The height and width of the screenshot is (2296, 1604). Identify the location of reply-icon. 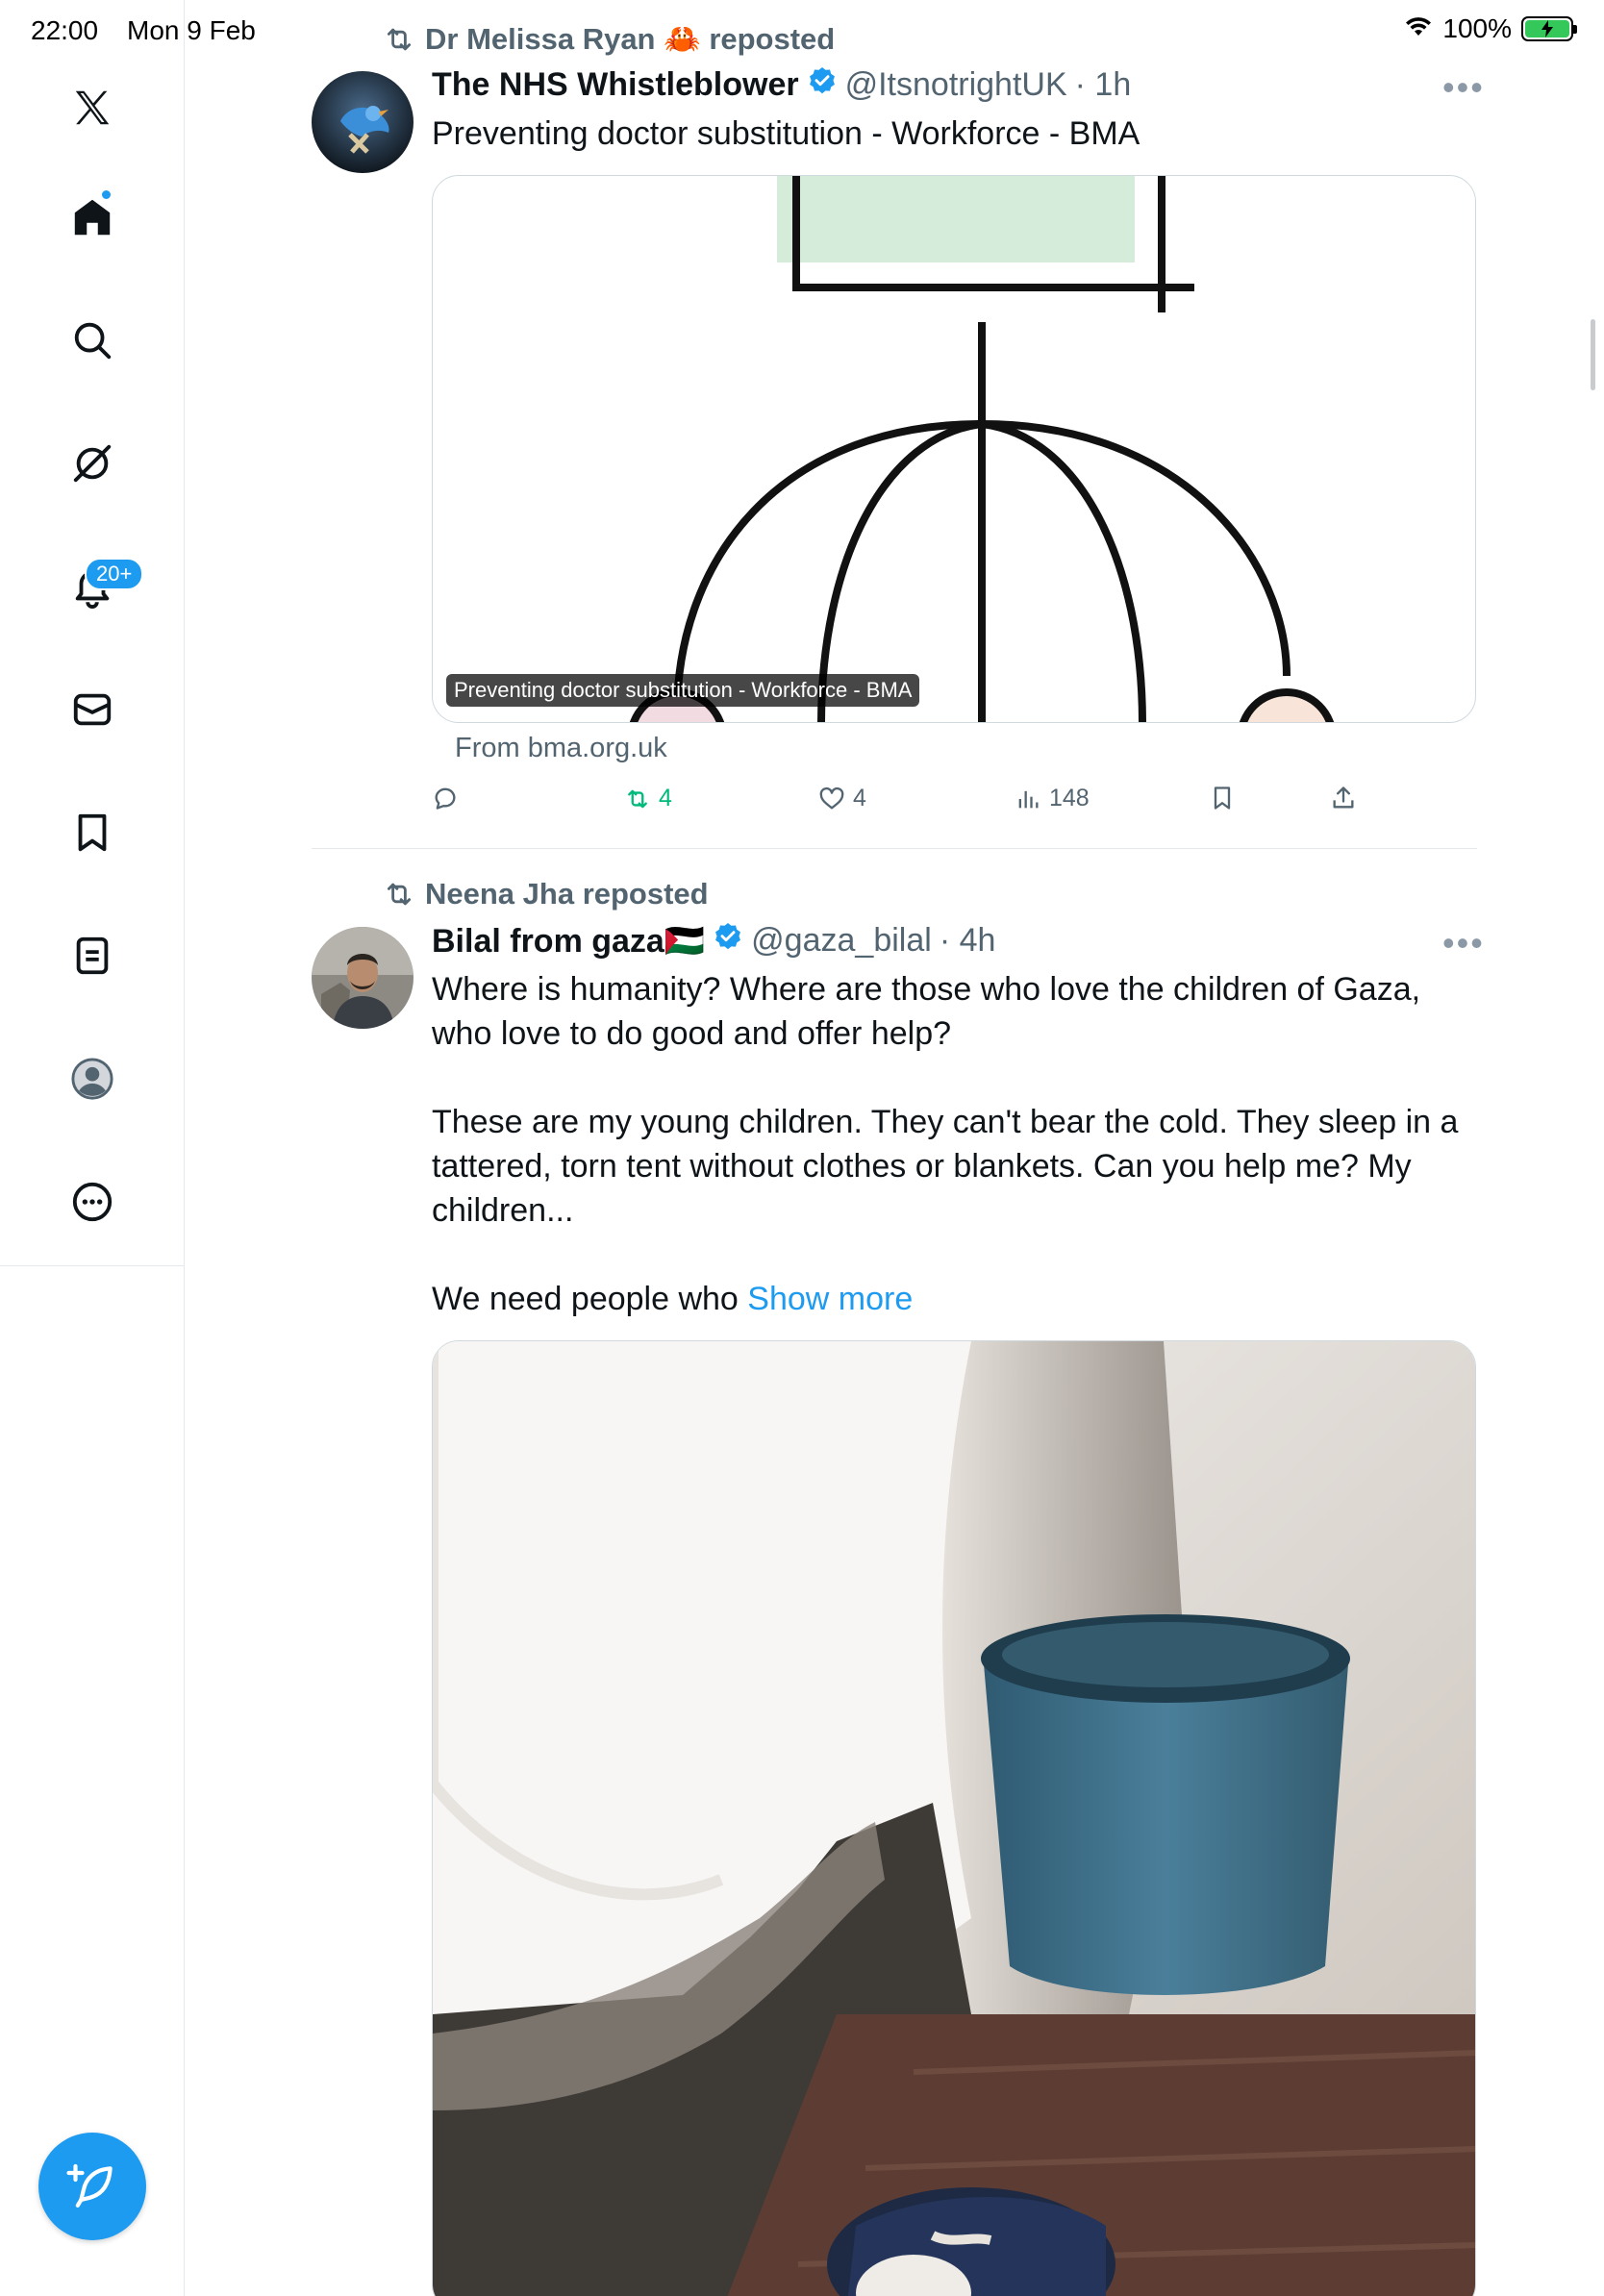
(445, 798).